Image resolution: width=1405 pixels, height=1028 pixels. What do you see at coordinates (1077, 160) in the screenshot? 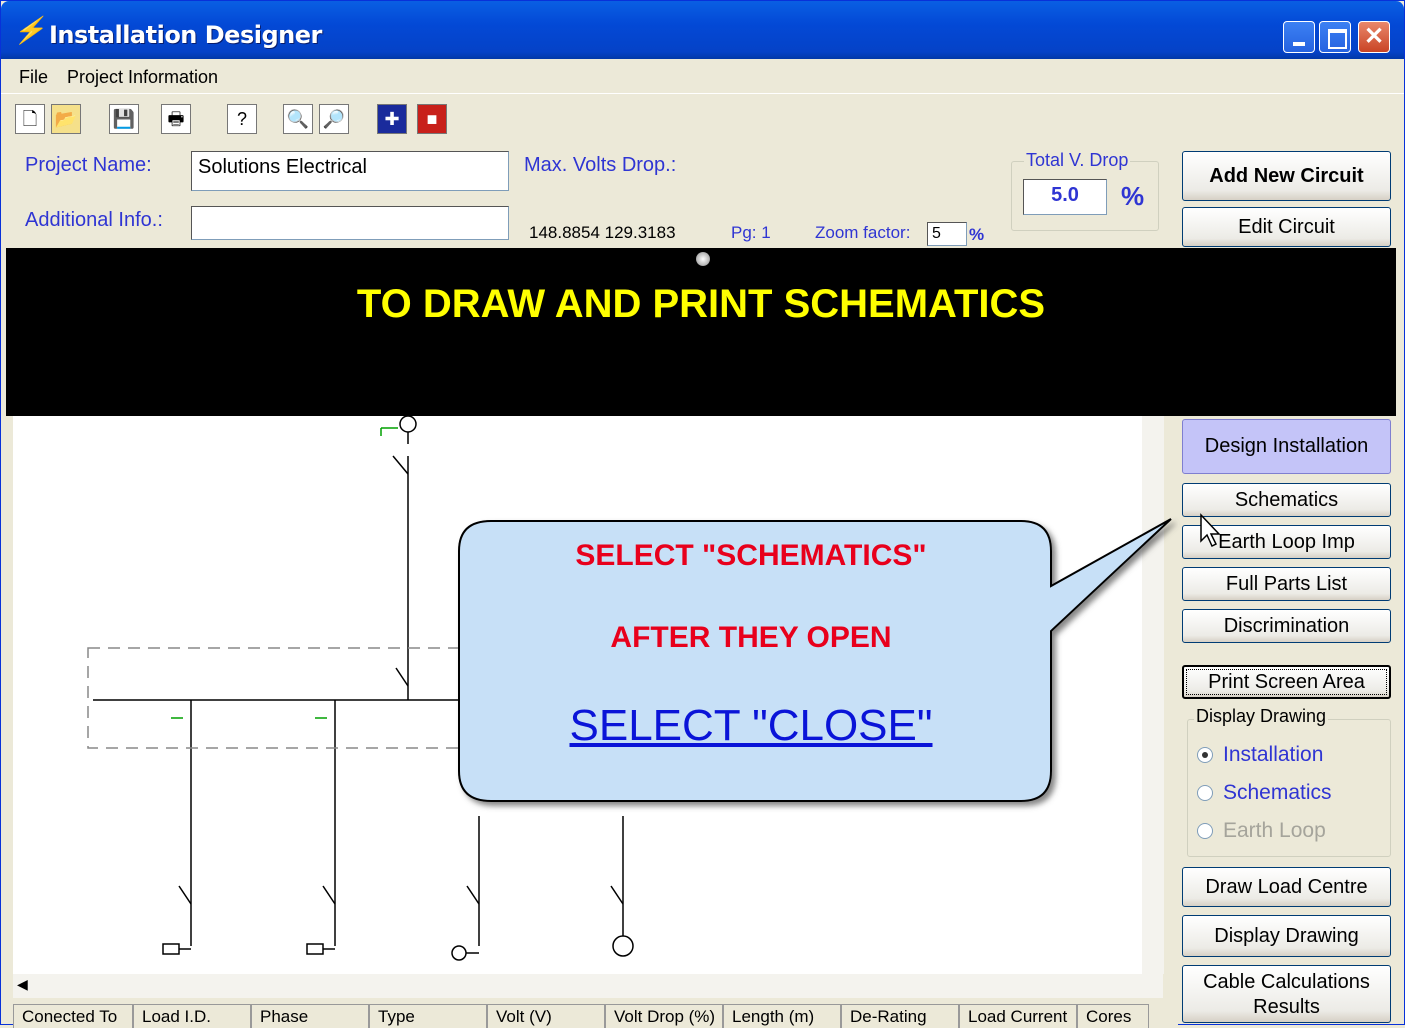
I see `total-vdrop-title: Total V. Drop` at bounding box center [1077, 160].